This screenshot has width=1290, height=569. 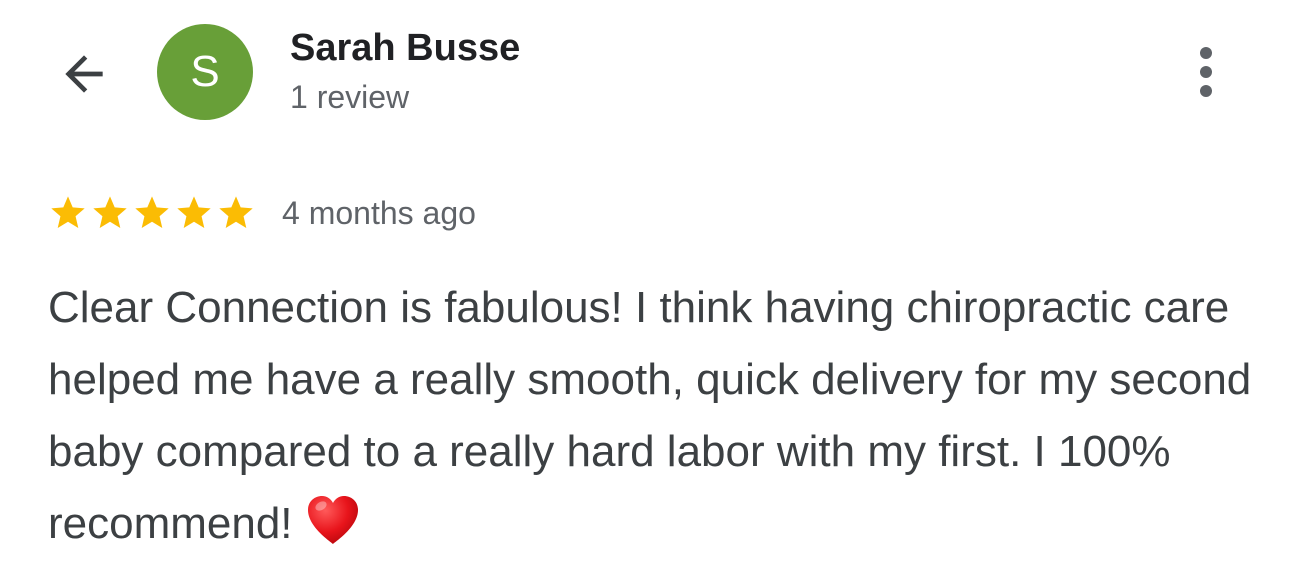 What do you see at coordinates (332, 520) in the screenshot?
I see `heart-icon` at bounding box center [332, 520].